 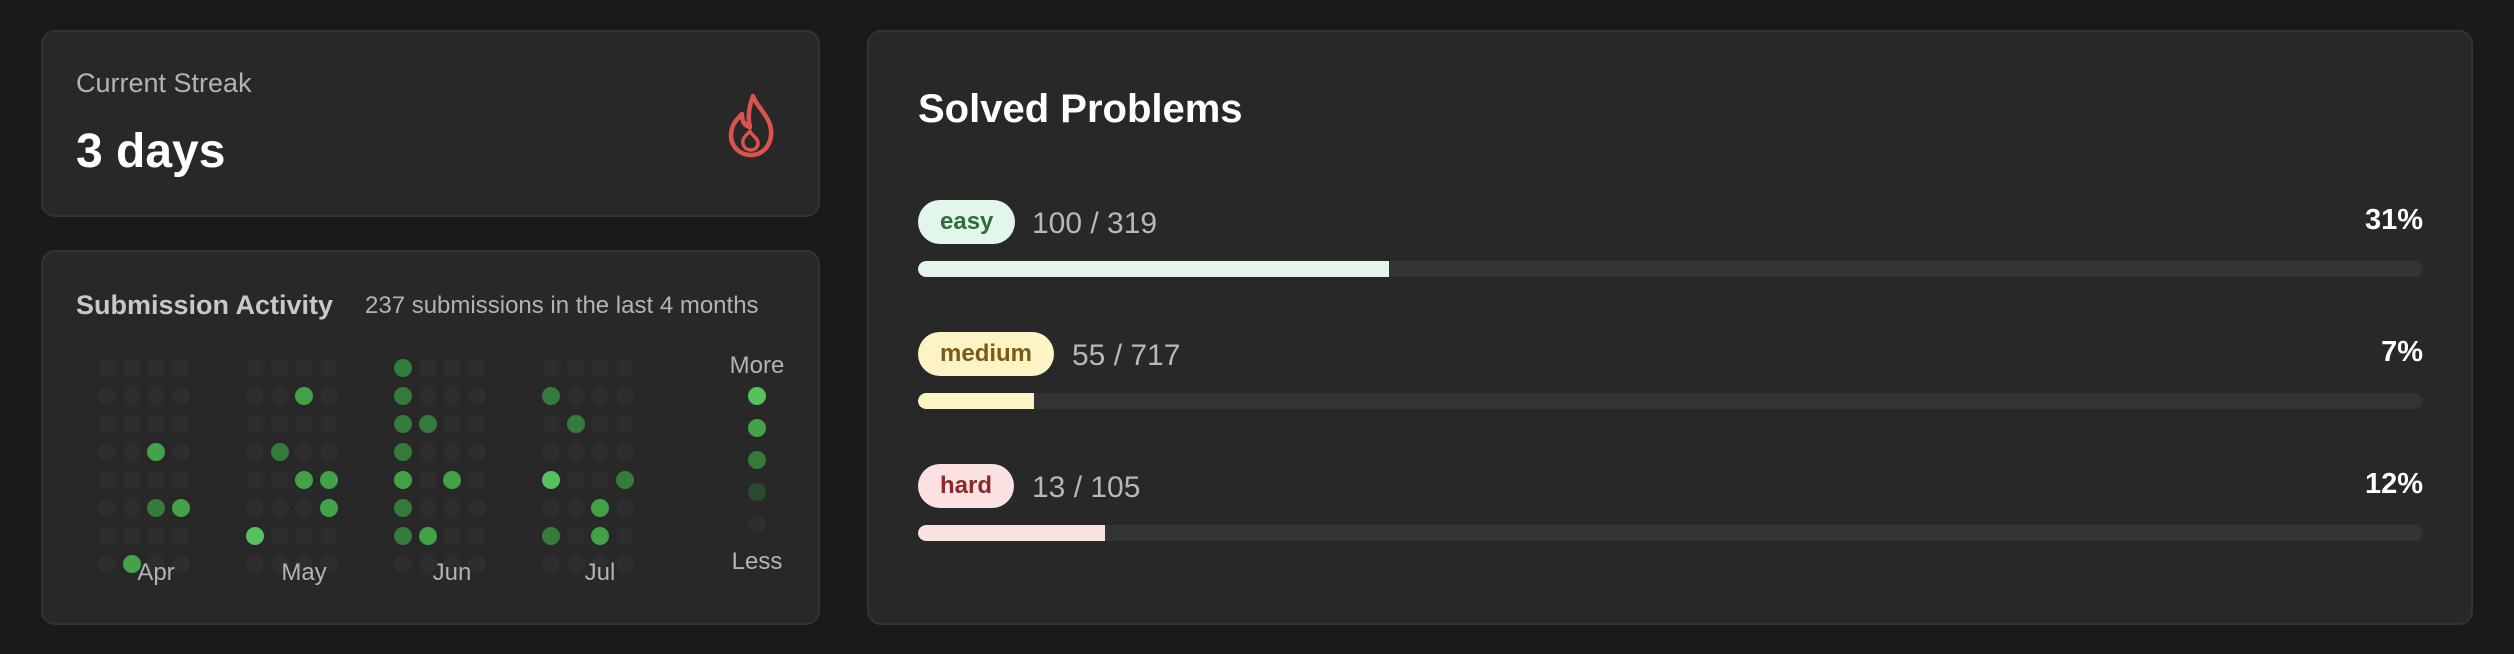 What do you see at coordinates (1126, 355) in the screenshot?
I see `medium-count: 55 / 717` at bounding box center [1126, 355].